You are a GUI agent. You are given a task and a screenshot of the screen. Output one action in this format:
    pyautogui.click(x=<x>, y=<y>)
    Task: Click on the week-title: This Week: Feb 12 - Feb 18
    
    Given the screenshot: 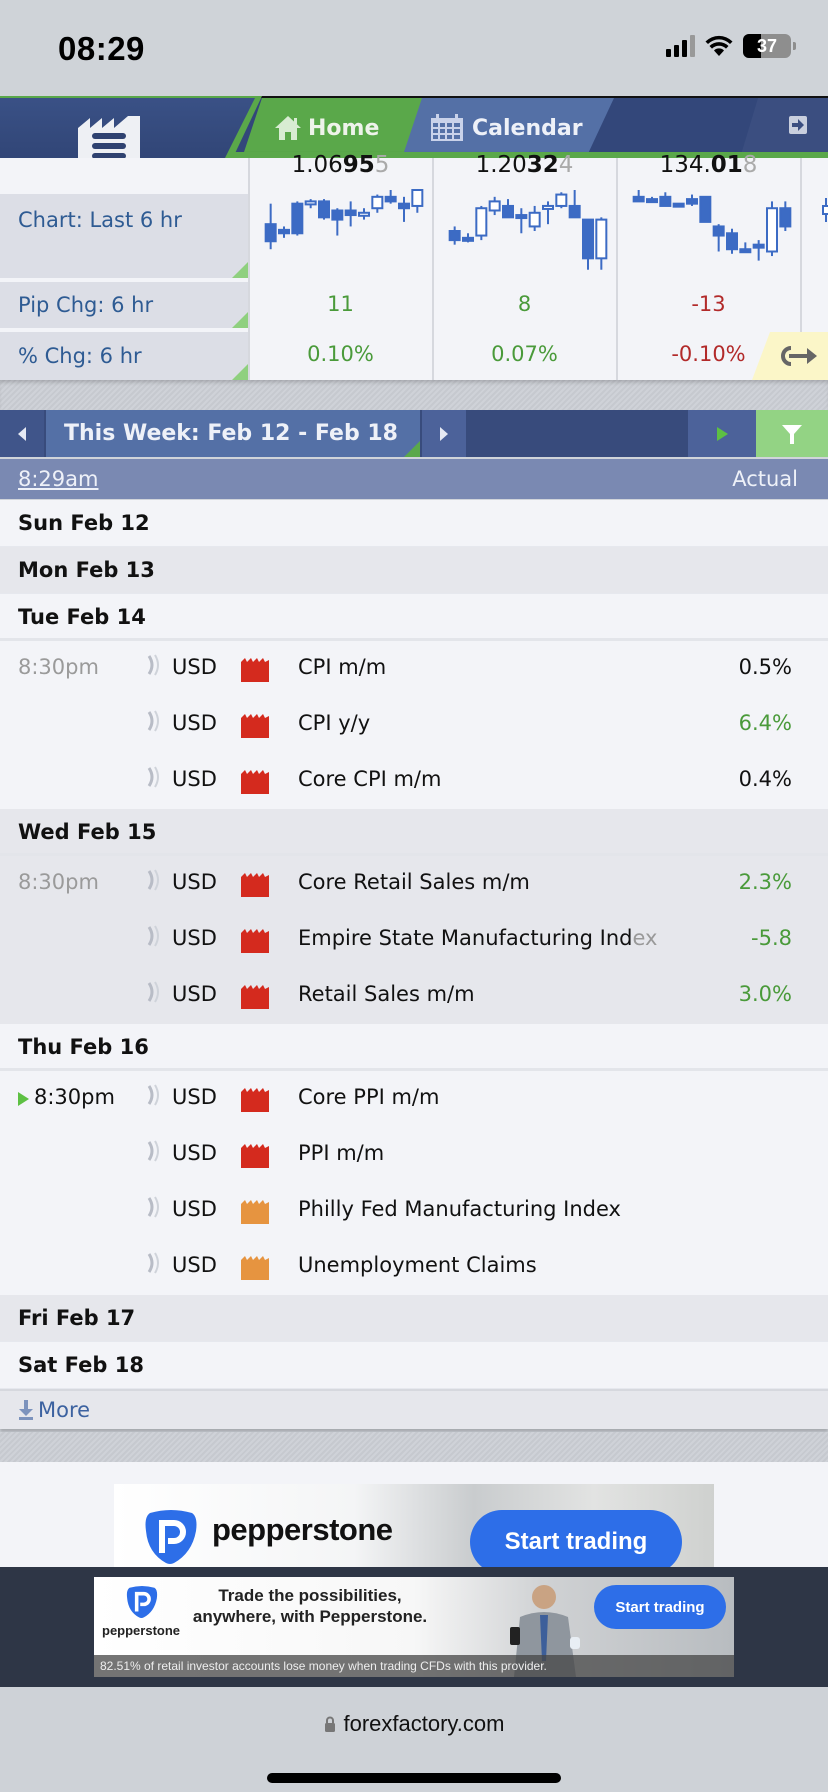 What is the action you would take?
    pyautogui.click(x=233, y=433)
    